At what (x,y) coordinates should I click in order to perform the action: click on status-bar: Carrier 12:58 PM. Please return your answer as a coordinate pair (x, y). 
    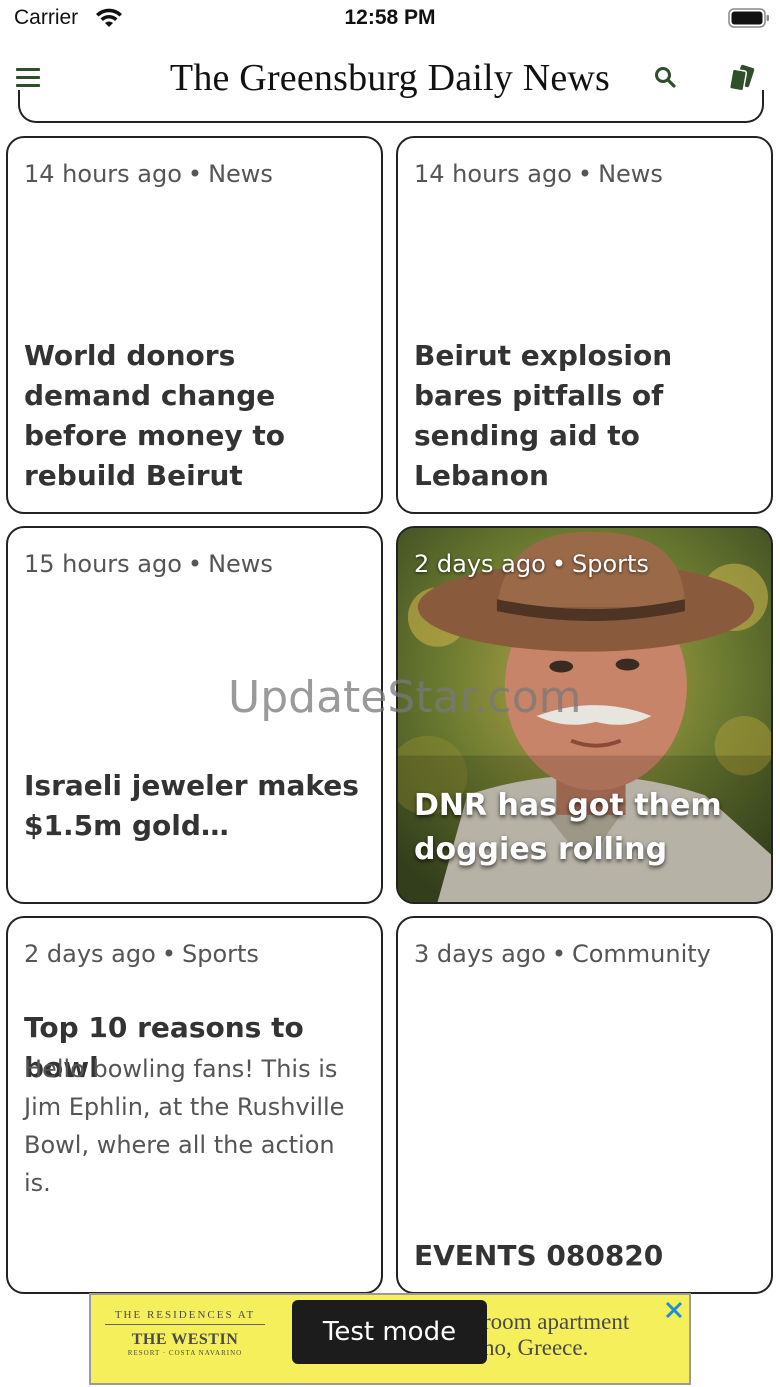
    Looking at the image, I should click on (390, 20).